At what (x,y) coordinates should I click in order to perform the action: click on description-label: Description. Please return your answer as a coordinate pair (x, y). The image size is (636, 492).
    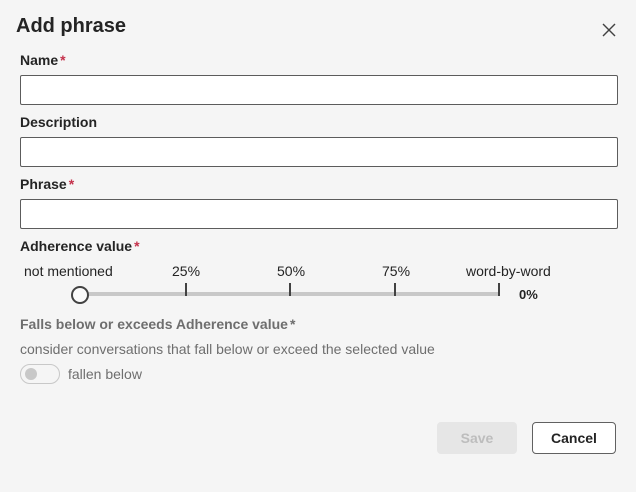
    Looking at the image, I should click on (58, 122).